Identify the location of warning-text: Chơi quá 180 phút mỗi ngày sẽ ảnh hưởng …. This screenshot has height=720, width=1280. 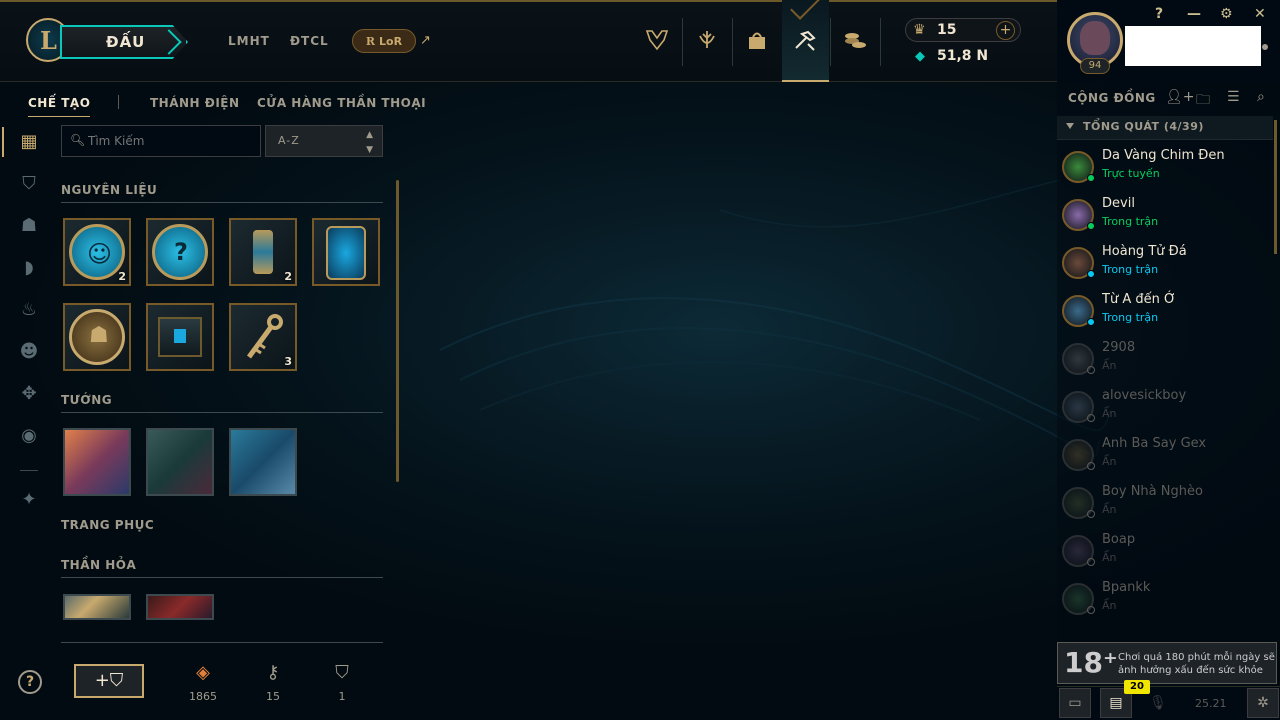
(1196, 664).